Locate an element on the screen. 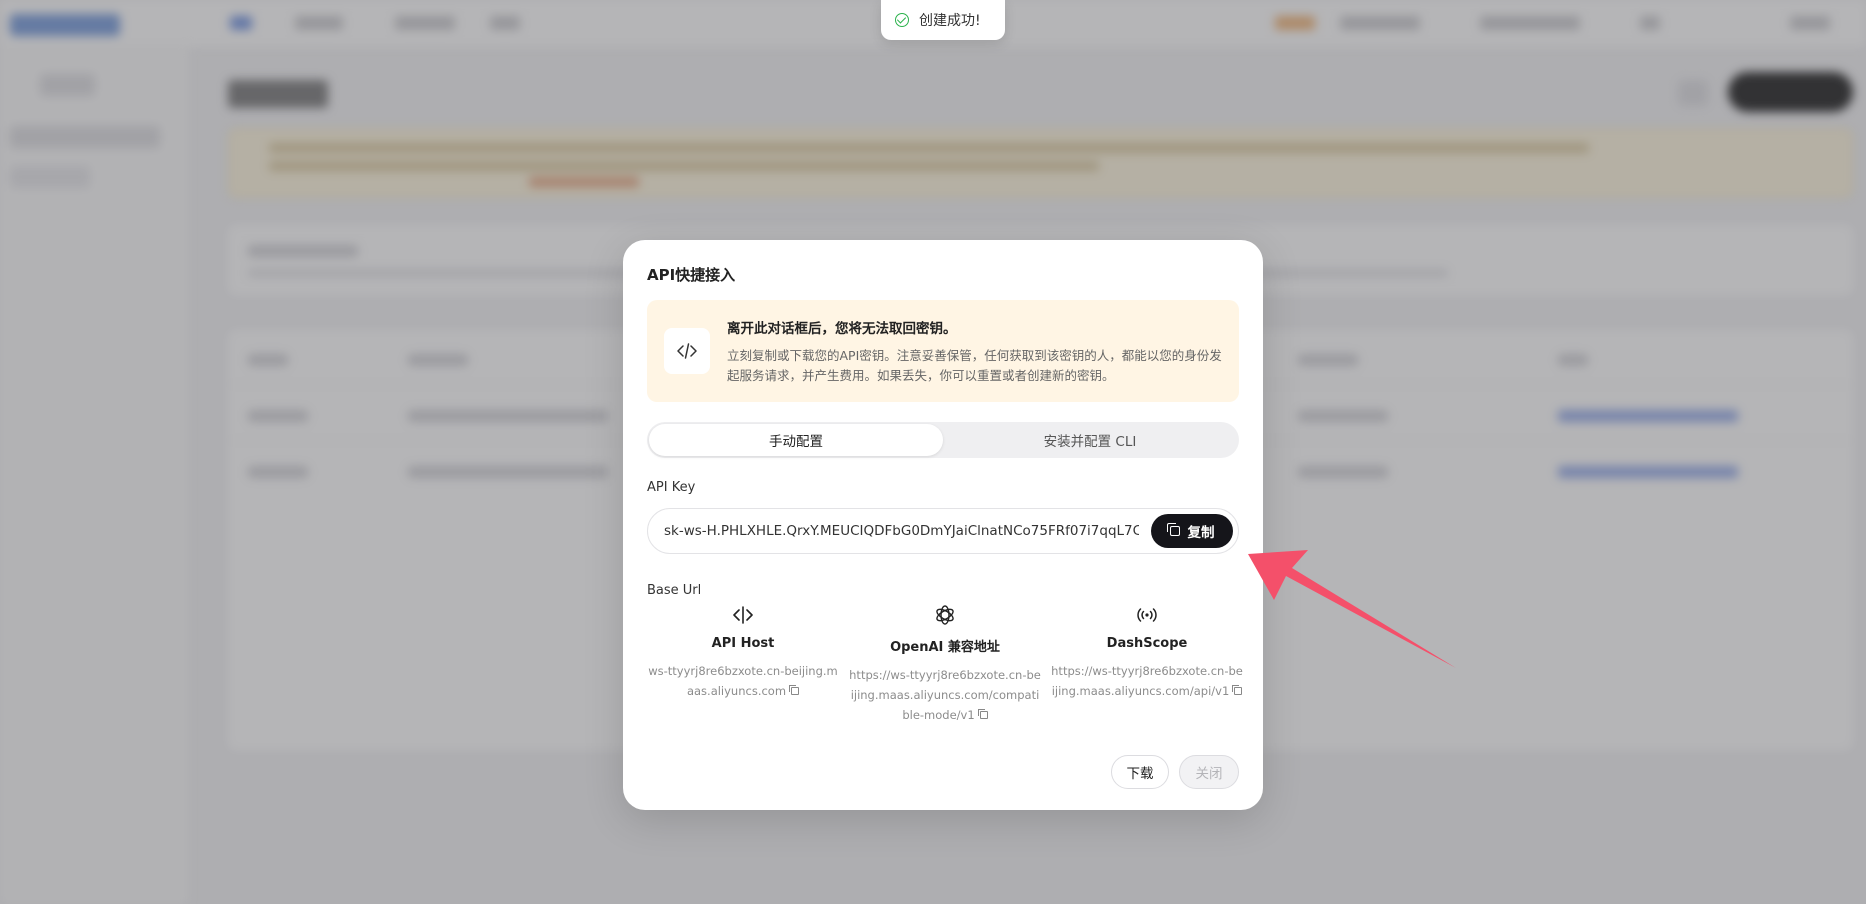 This screenshot has height=904, width=1866. base-url-label: Base Url is located at coordinates (674, 590).